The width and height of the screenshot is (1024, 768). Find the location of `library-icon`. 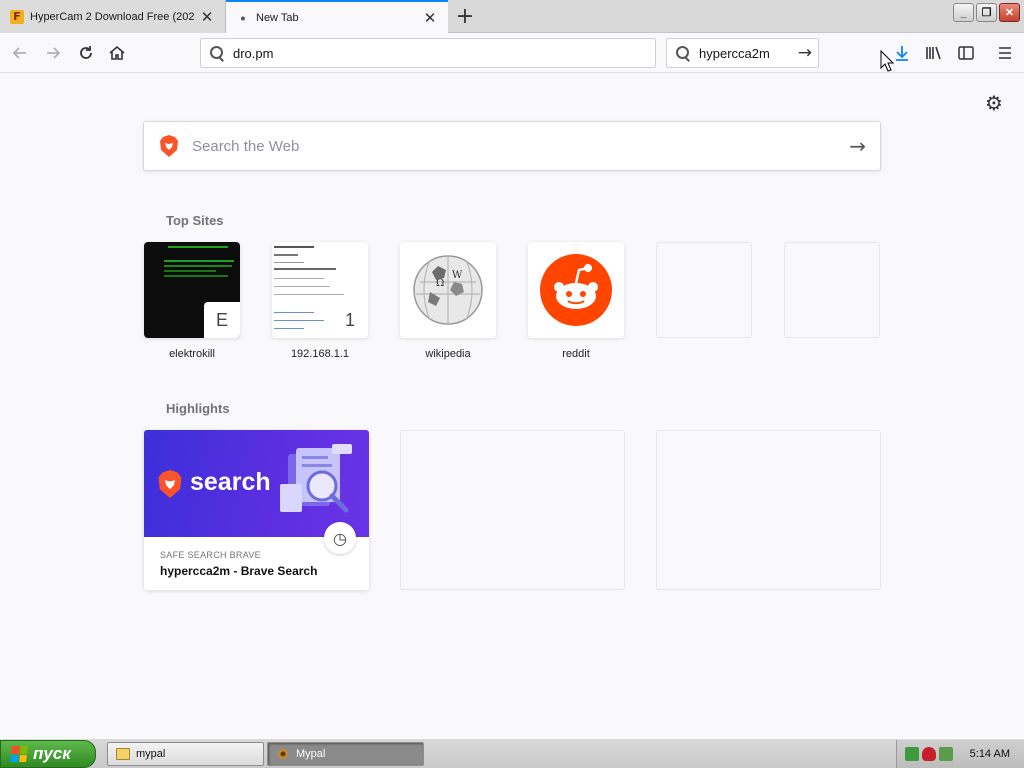

library-icon is located at coordinates (933, 53).